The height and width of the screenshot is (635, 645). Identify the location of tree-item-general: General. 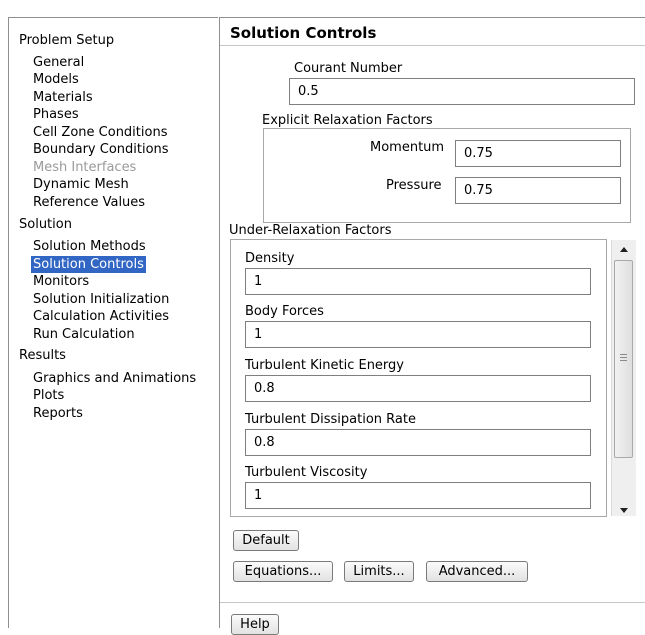
(58, 62).